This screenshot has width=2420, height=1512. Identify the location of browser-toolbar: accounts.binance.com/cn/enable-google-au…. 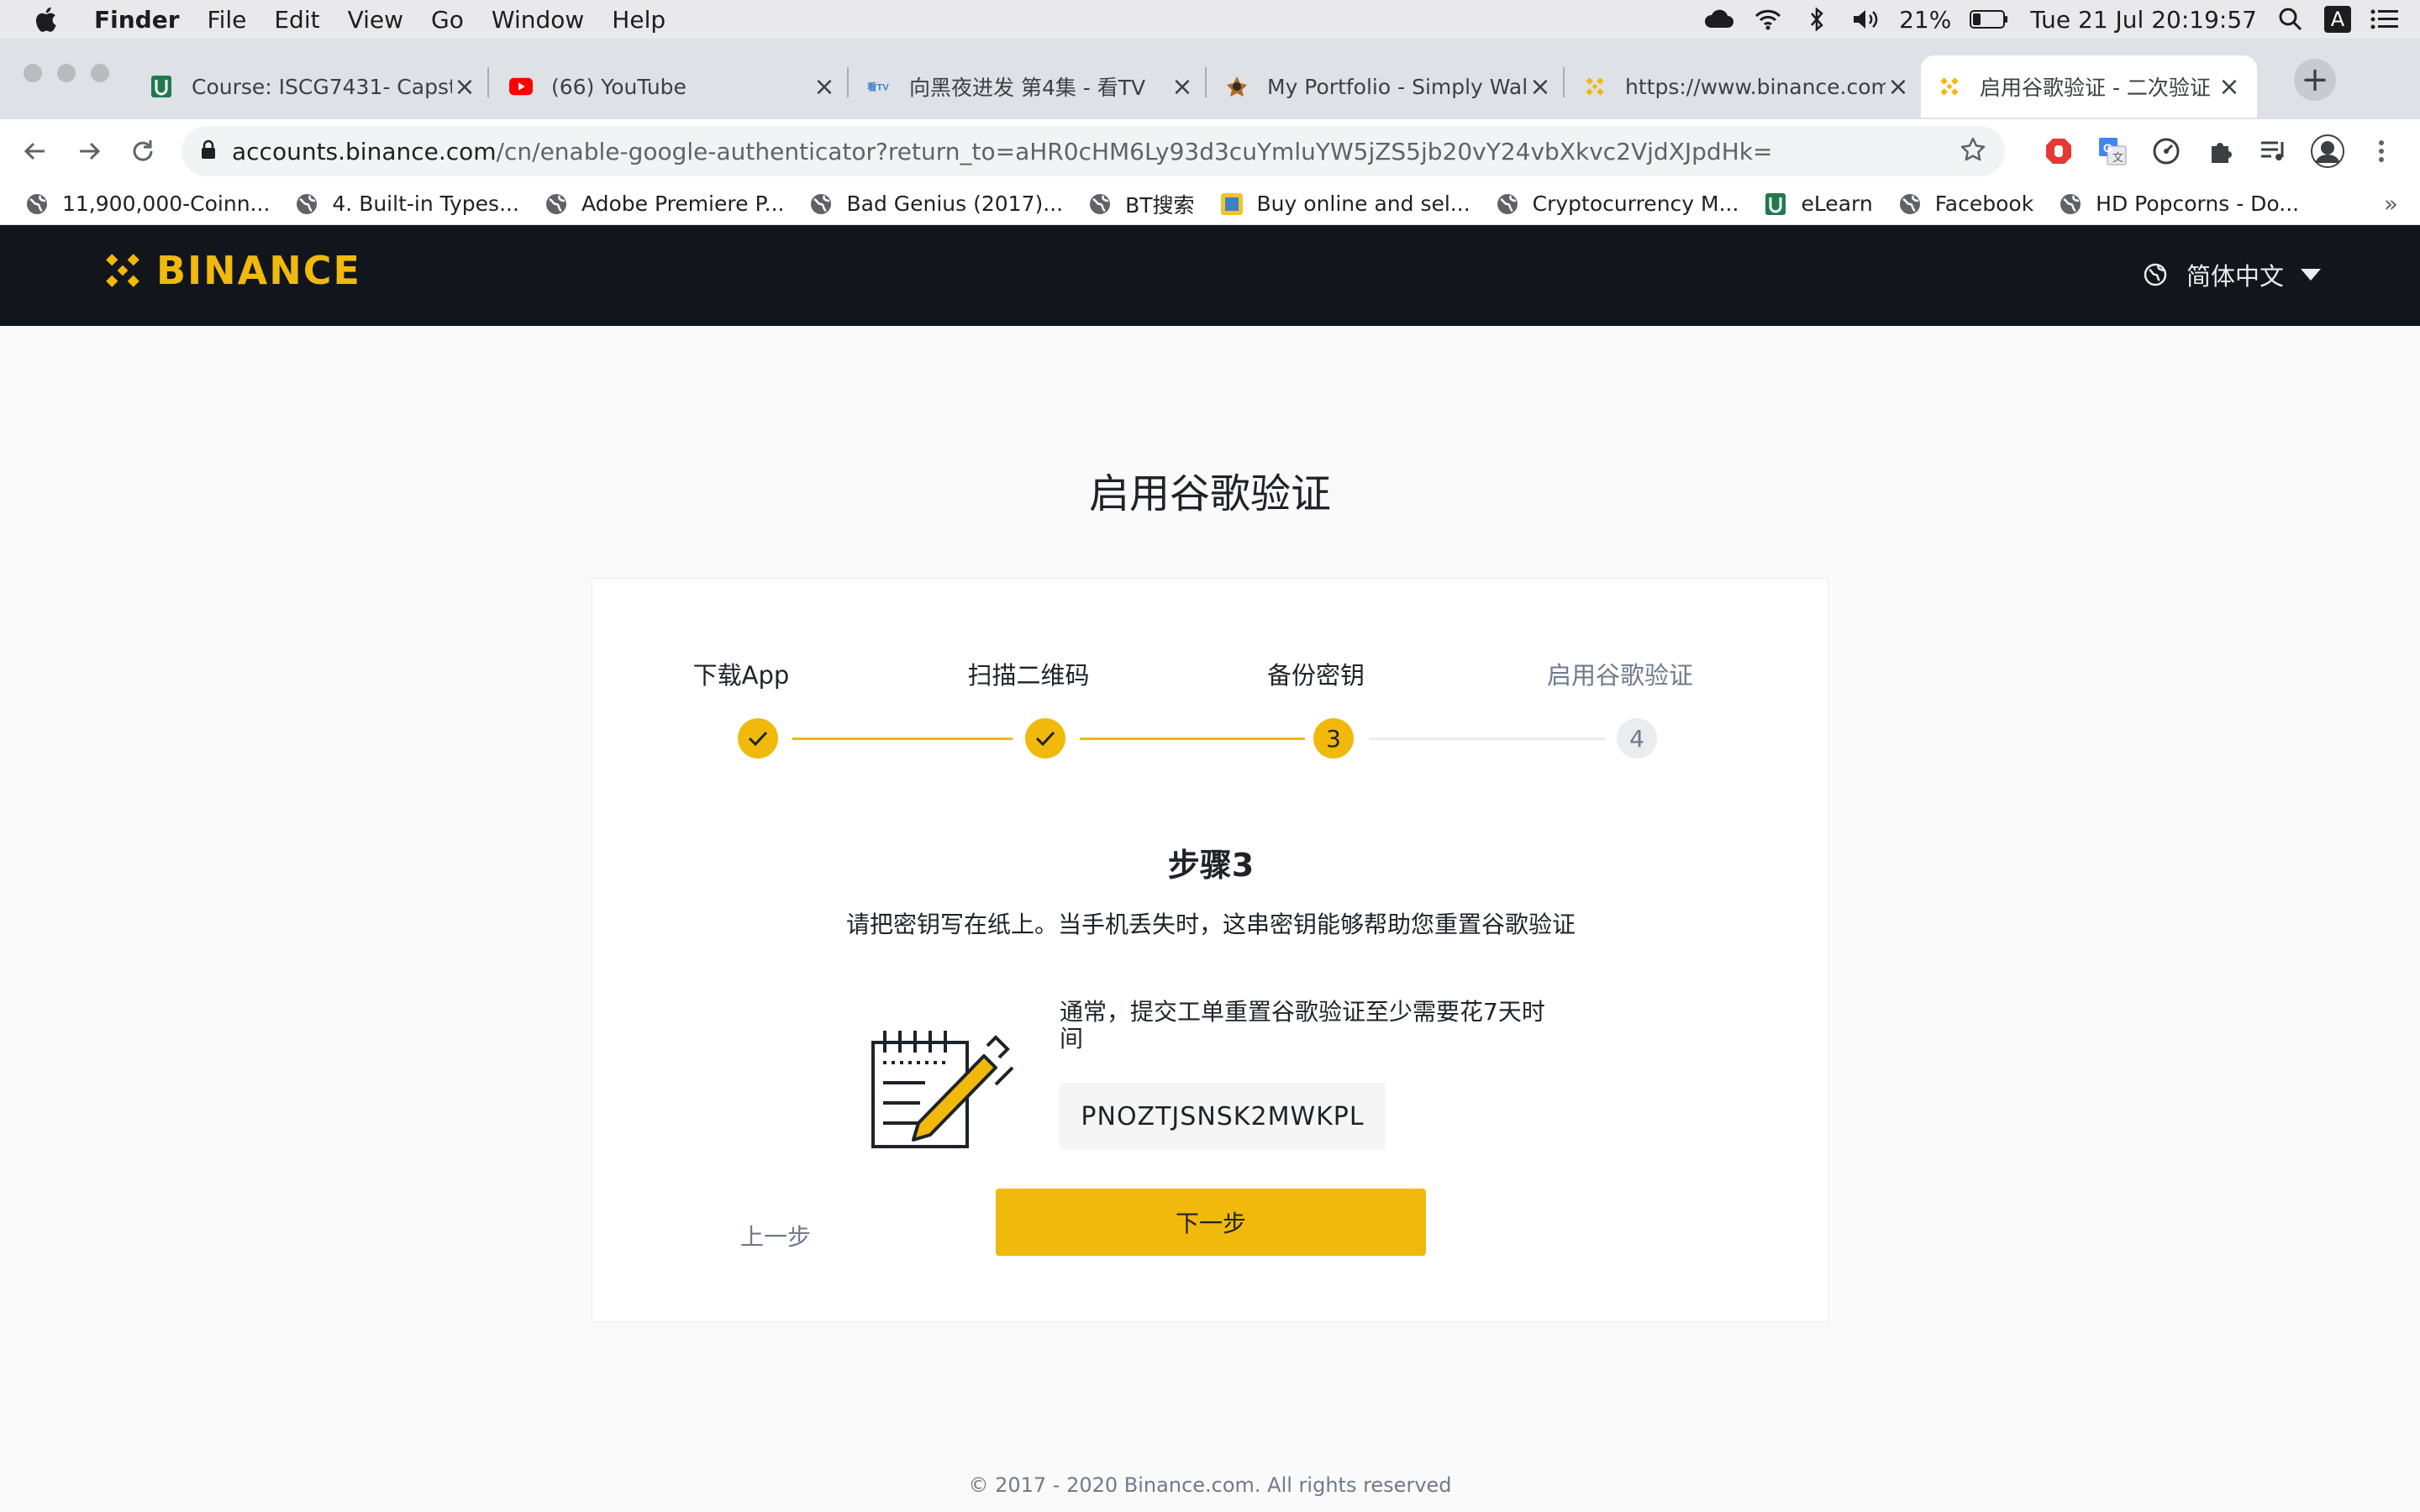
(1210, 151).